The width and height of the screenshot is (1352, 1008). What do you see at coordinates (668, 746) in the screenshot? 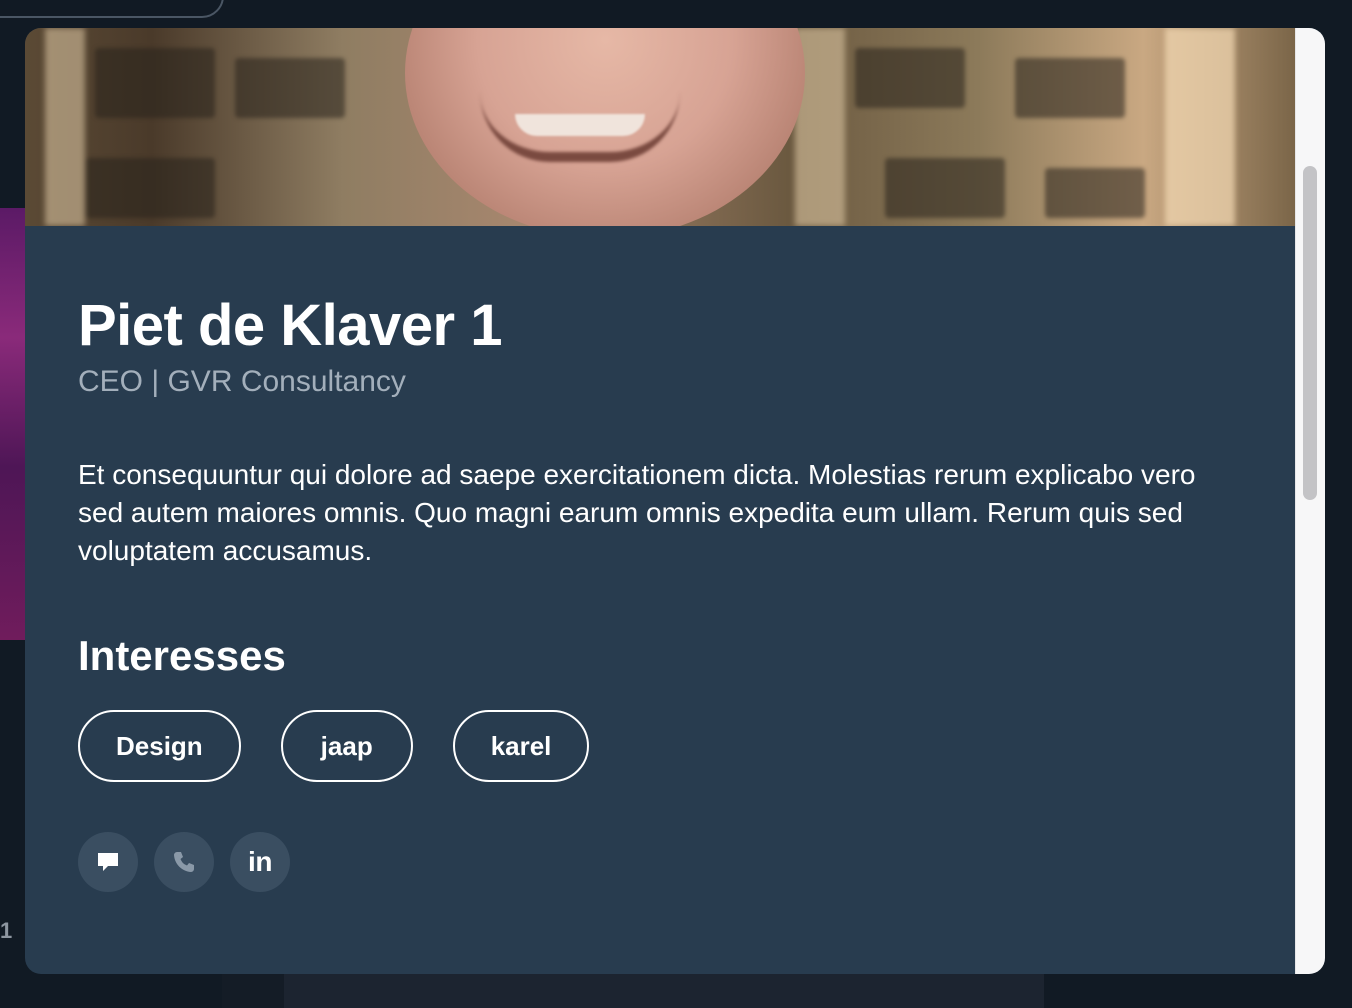
I see `interests-tags: Design jaap karel` at bounding box center [668, 746].